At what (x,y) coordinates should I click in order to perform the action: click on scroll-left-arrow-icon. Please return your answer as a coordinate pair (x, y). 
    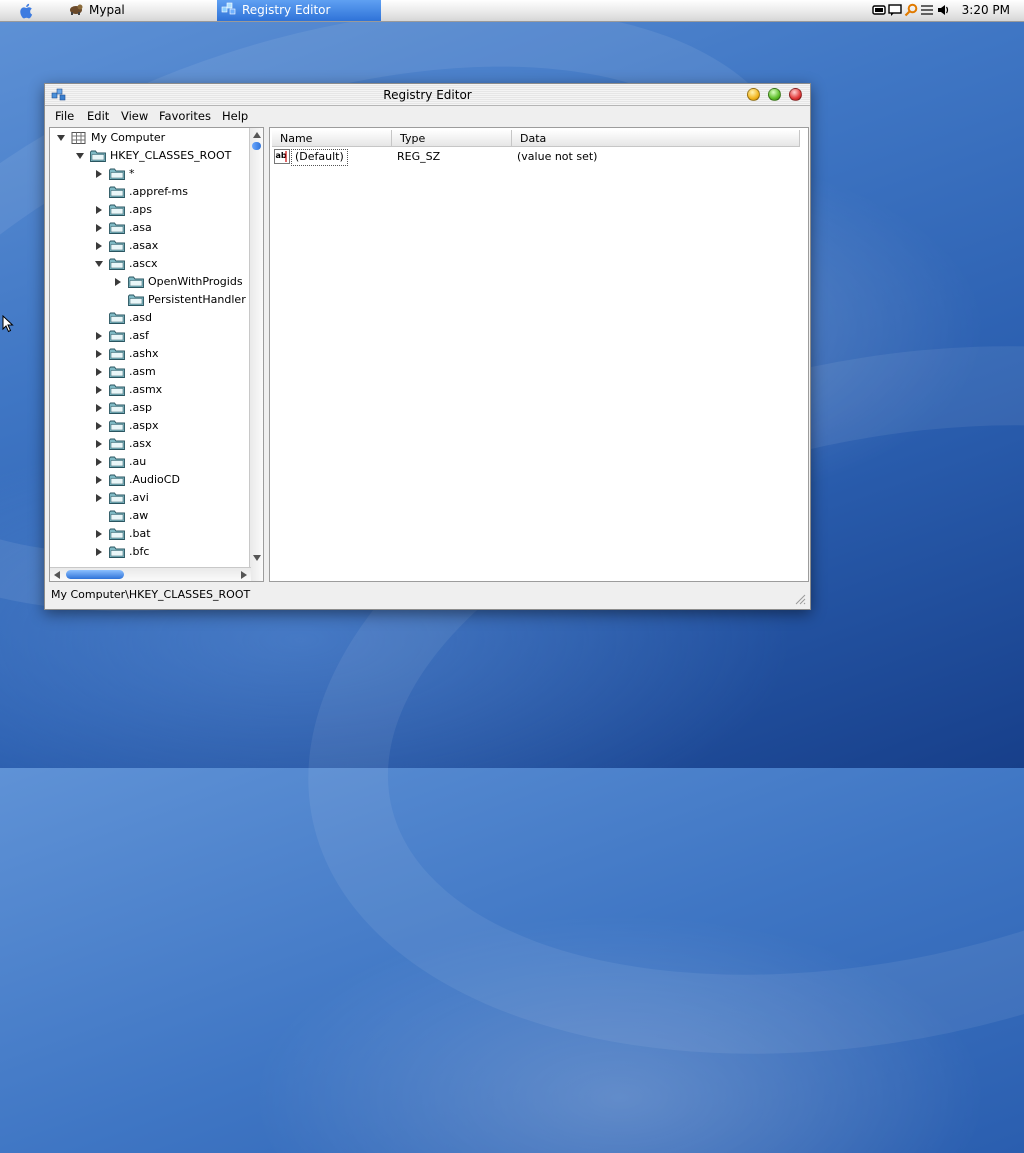
    Looking at the image, I should click on (57, 575).